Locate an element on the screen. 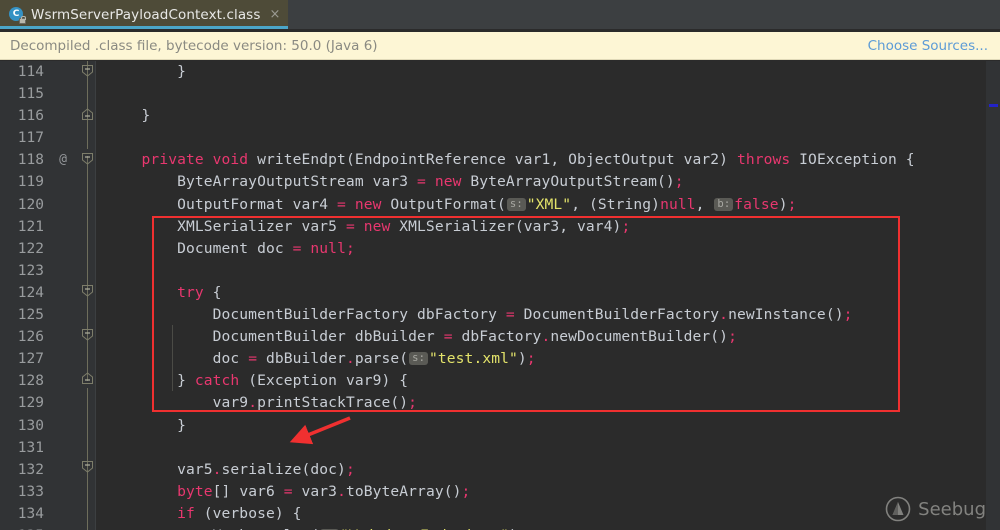  line-number: 122 is located at coordinates (30, 248).